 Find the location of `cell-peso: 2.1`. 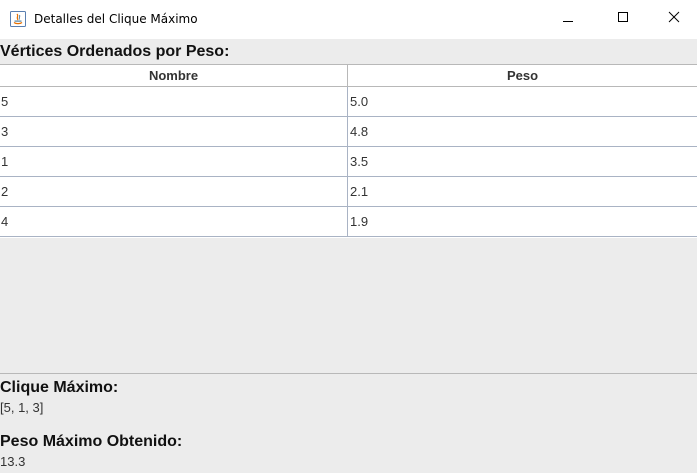

cell-peso: 2.1 is located at coordinates (522, 191).